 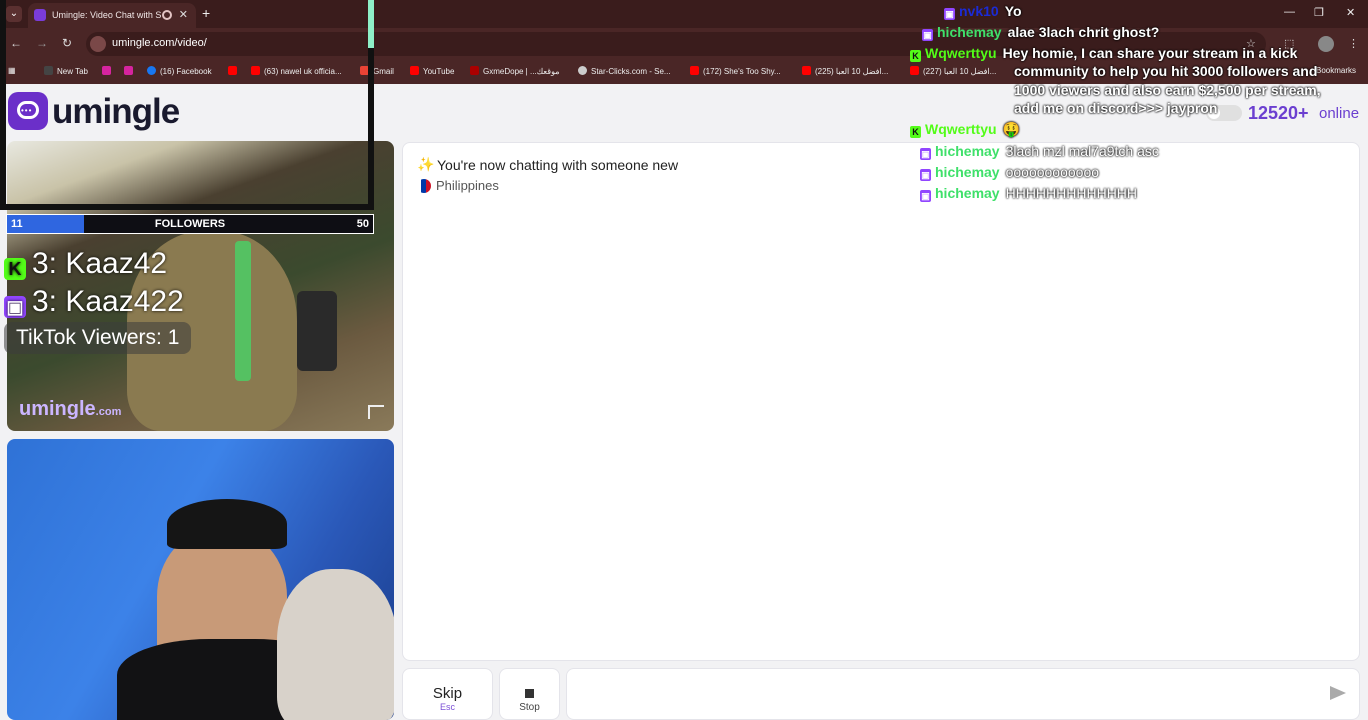 I want to click on site-info-icon, so click(x=98, y=44).